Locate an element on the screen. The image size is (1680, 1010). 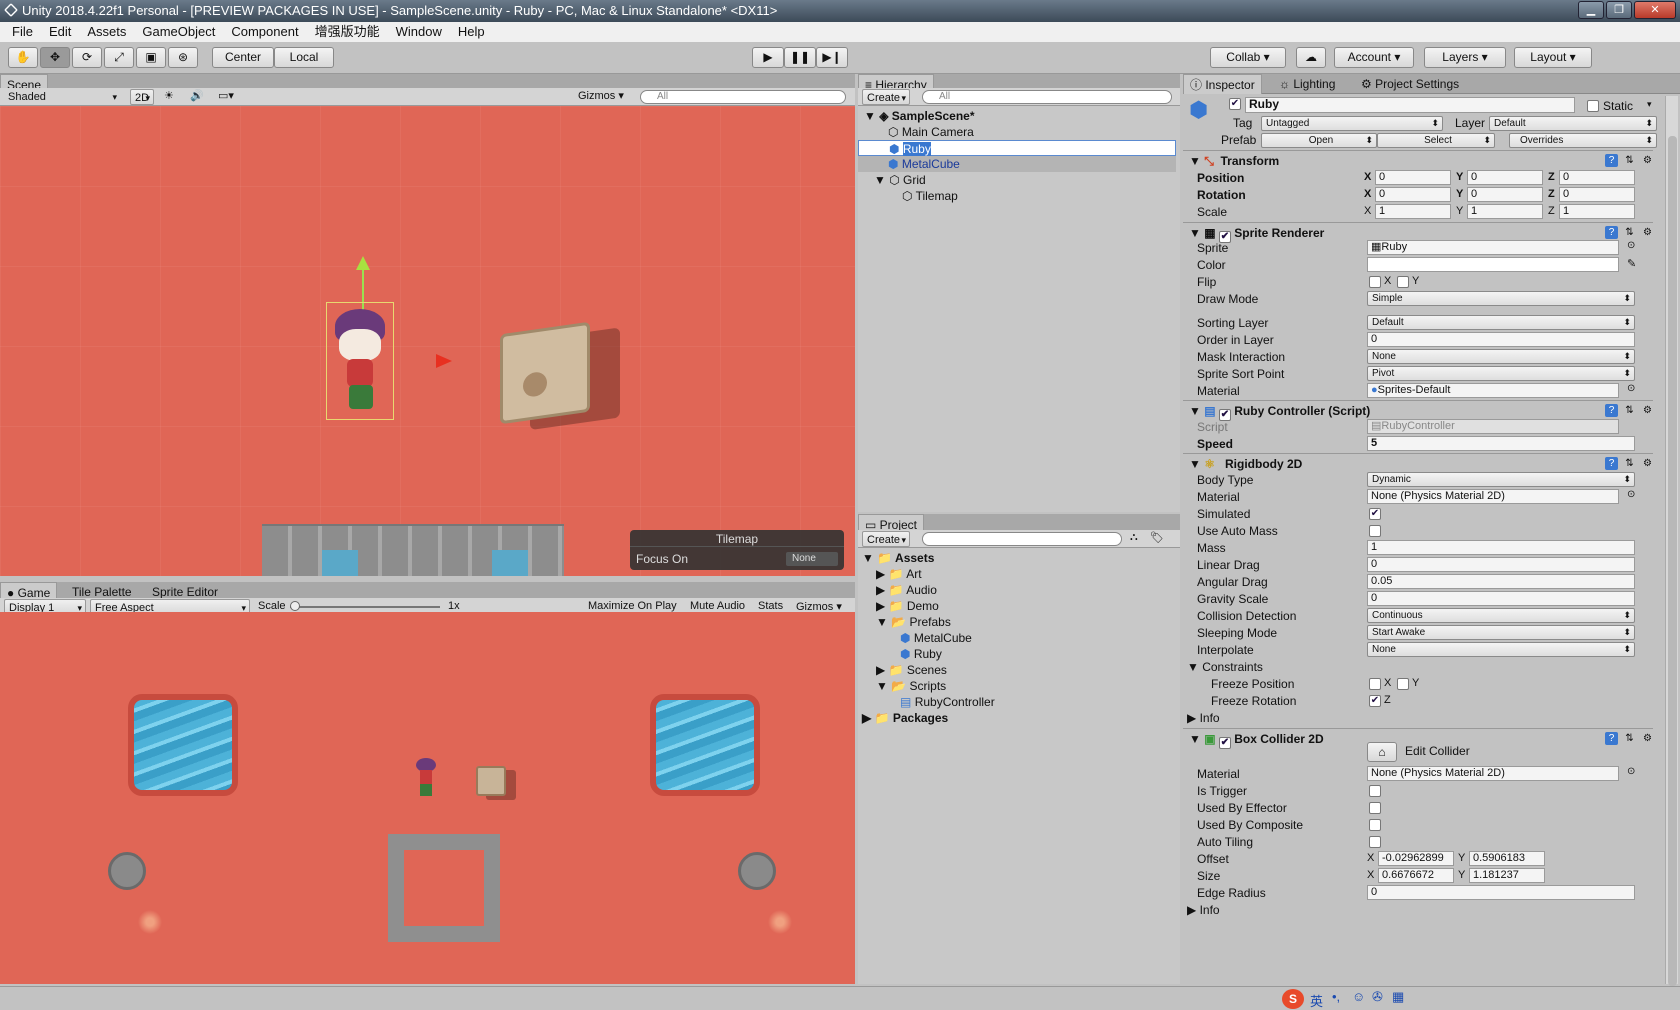
emoji-icon: ☺ is located at coordinates (1358, 996).